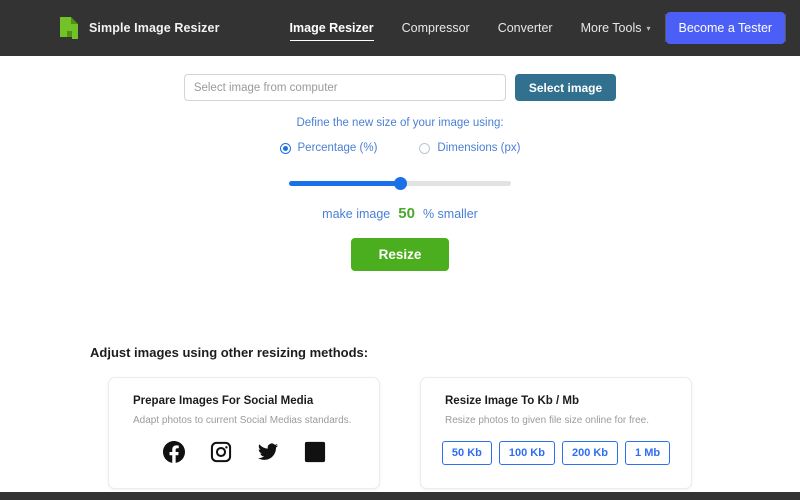 The width and height of the screenshot is (800, 500). What do you see at coordinates (648, 28) in the screenshot?
I see `chevron-down-icon: ▾` at bounding box center [648, 28].